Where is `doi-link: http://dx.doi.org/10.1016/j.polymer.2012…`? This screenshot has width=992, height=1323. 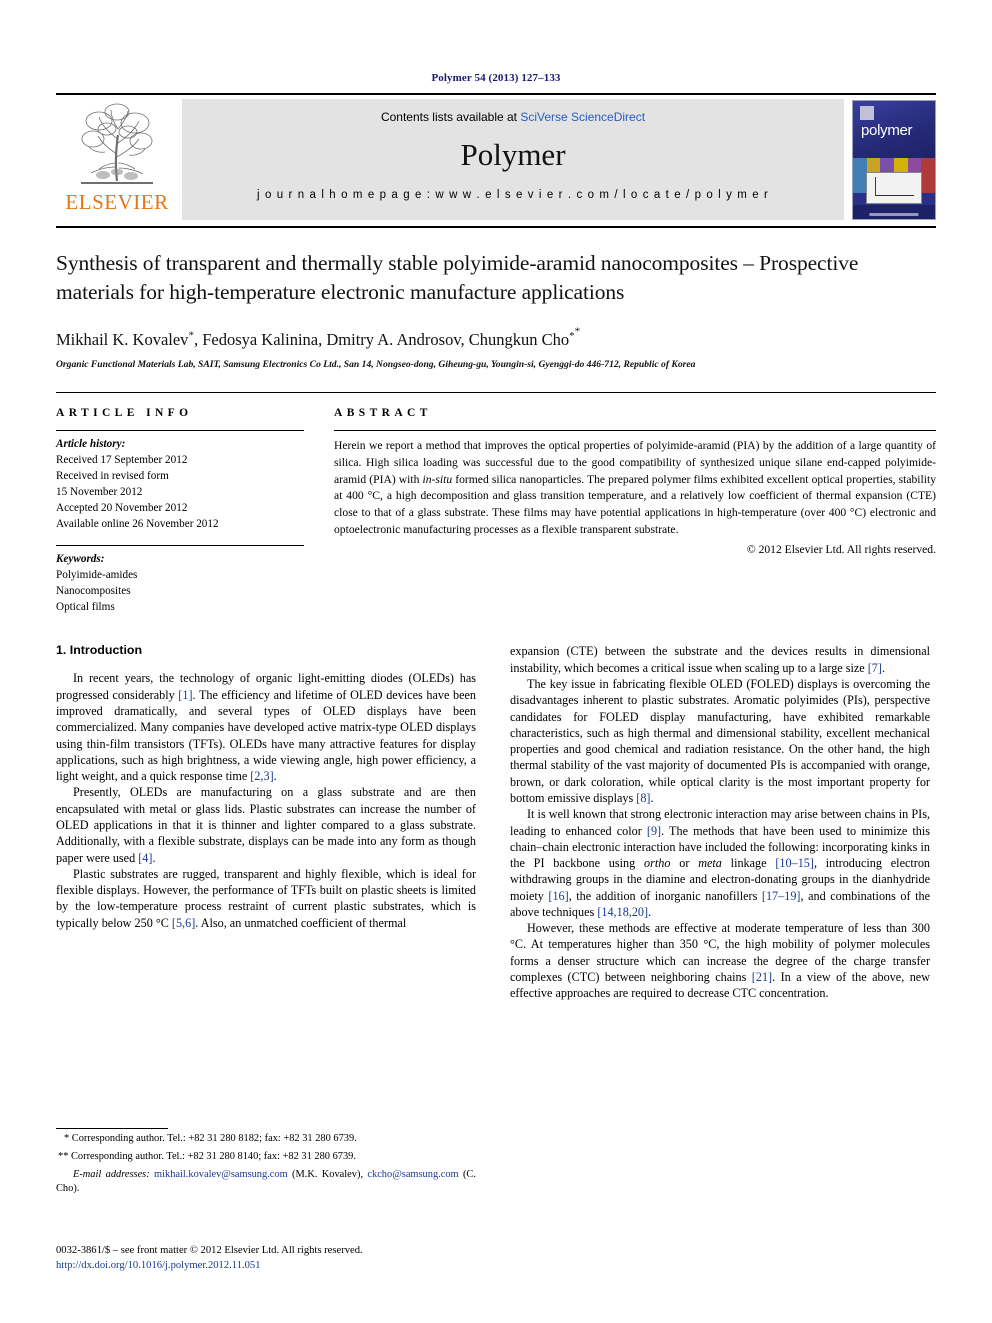 doi-link: http://dx.doi.org/10.1016/j.polymer.2012… is located at coordinates (266, 1265).